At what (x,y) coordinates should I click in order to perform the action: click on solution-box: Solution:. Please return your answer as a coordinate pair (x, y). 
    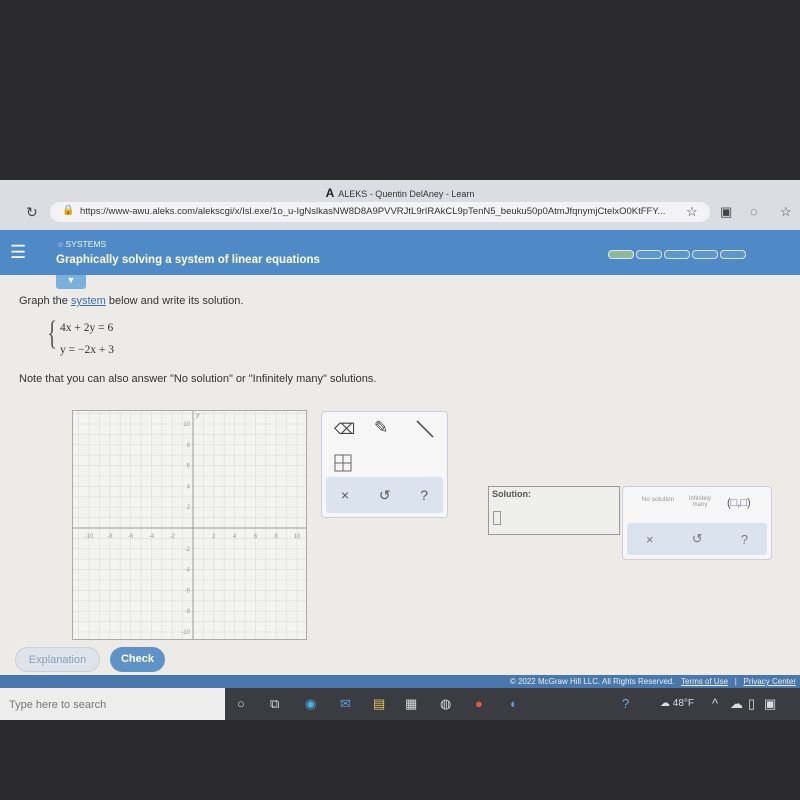
    Looking at the image, I should click on (554, 510).